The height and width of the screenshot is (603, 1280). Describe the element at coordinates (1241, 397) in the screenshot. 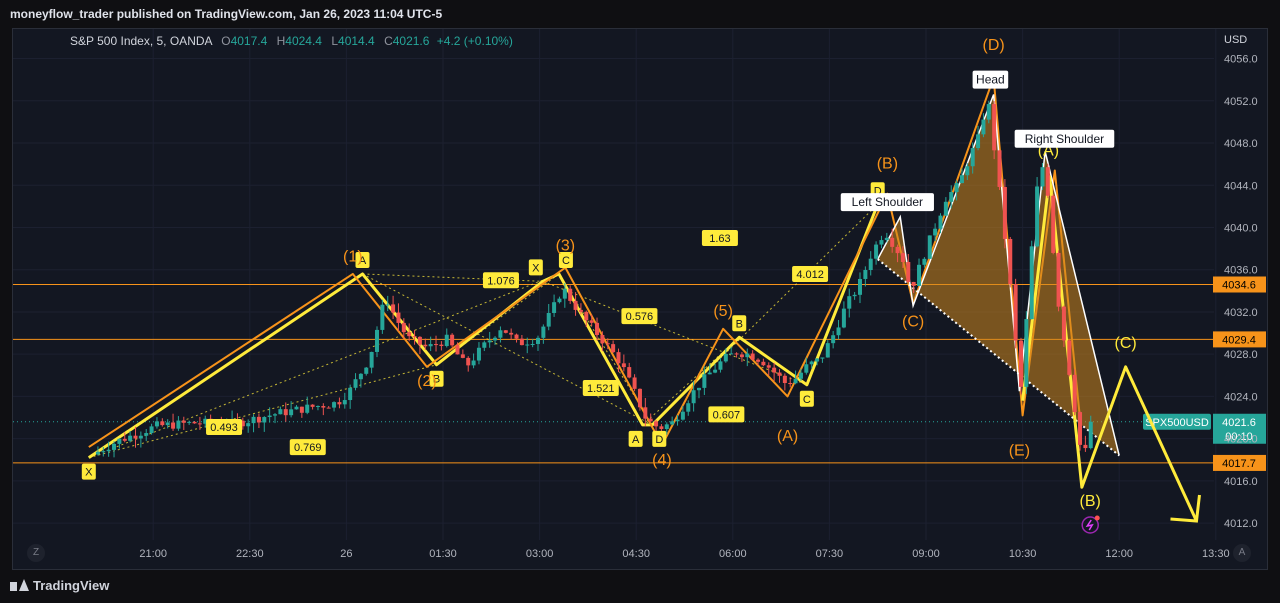

I see `price-tick-label: 4024.0` at that location.